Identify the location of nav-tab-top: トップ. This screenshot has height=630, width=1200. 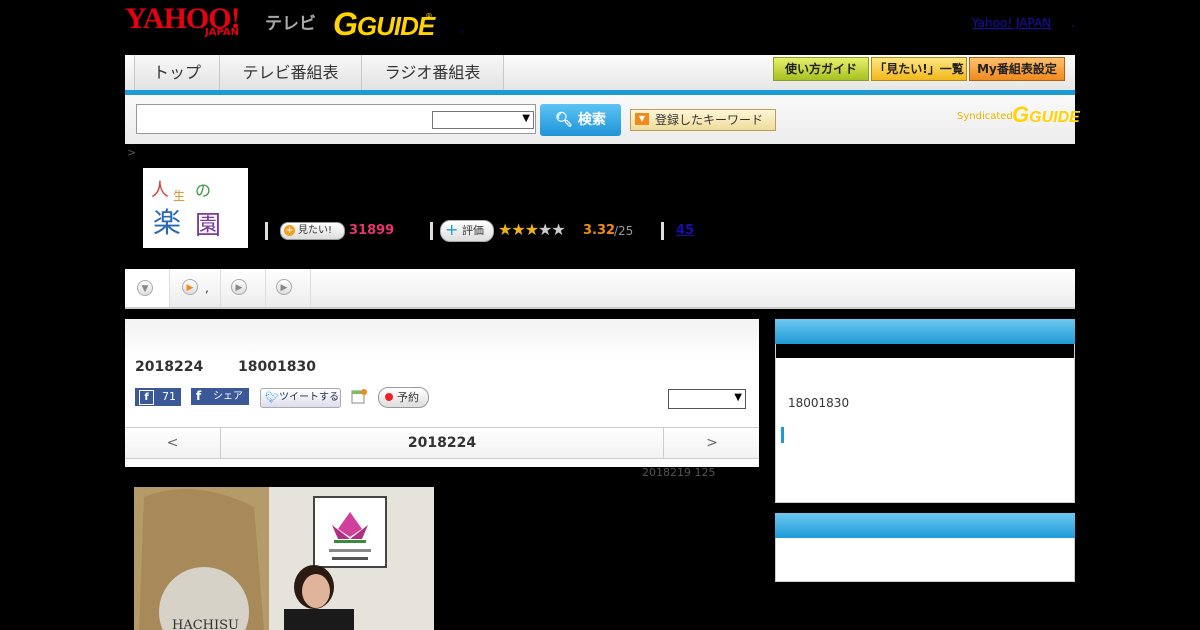
(177, 72).